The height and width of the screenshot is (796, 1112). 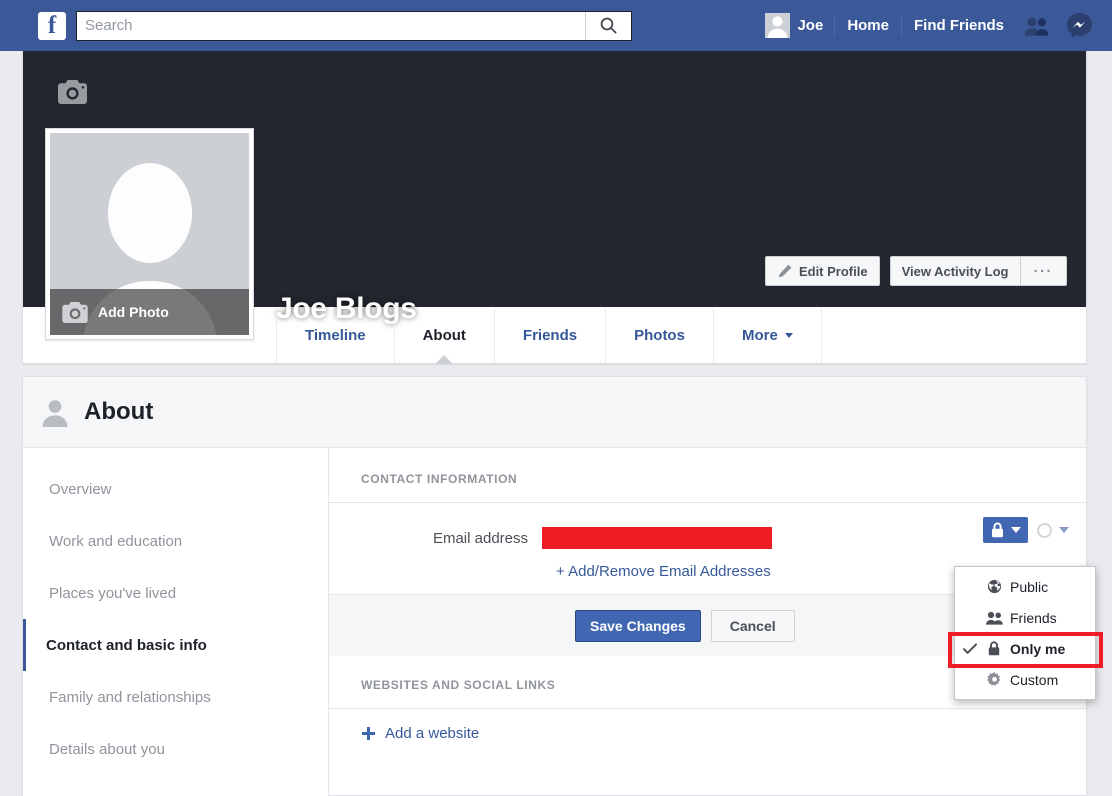 I want to click on sidebar-item-label: Details about you, so click(x=107, y=749).